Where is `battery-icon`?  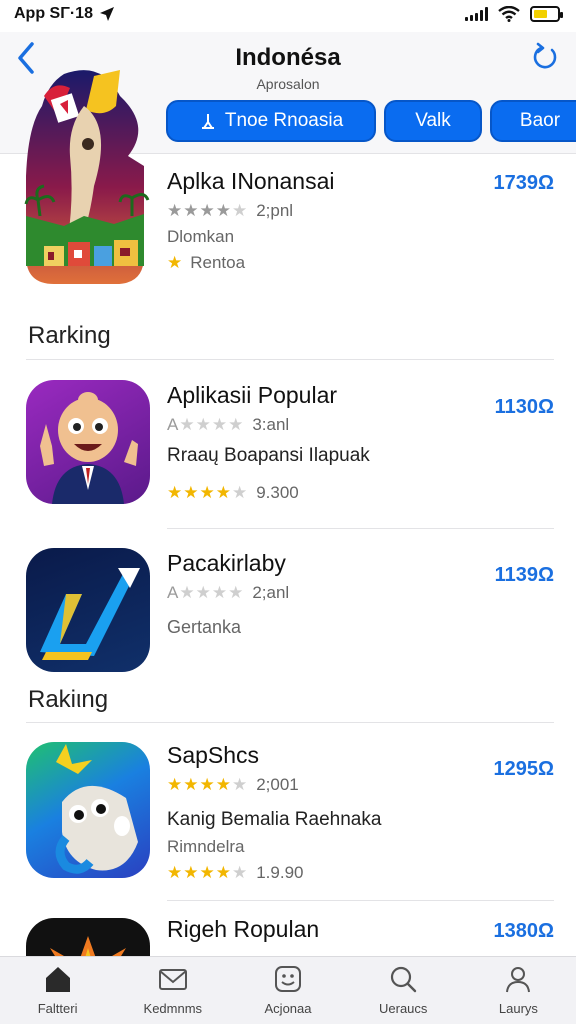
battery-icon is located at coordinates (546, 14).